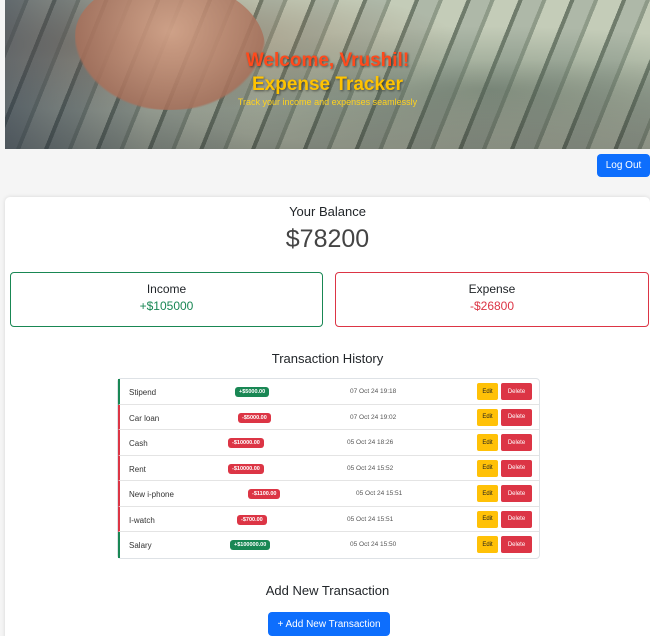 The height and width of the screenshot is (636, 650). I want to click on add-transaction-button: + Add New Transaction, so click(329, 624).